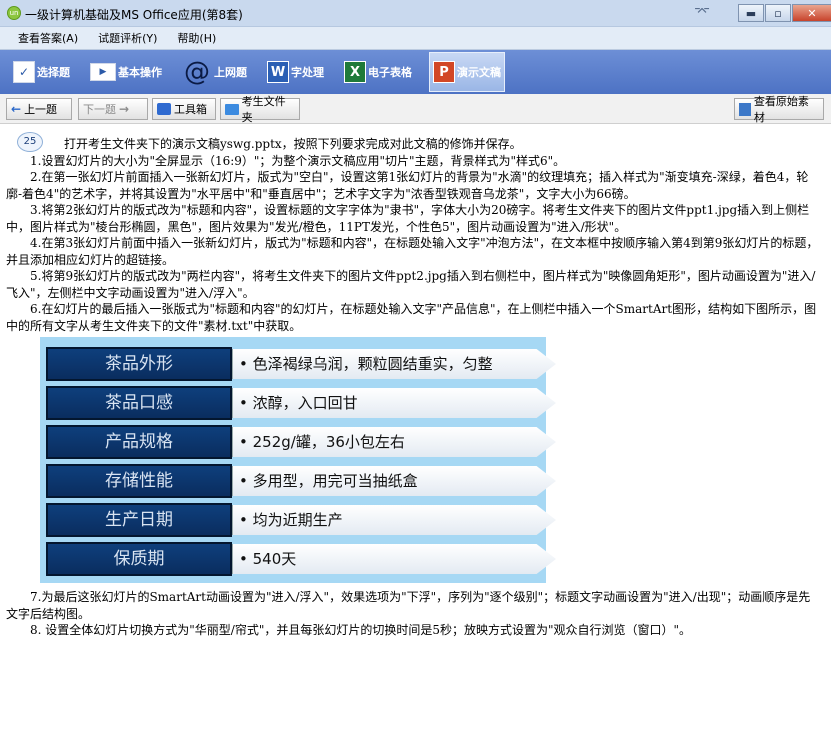 The image size is (831, 733). I want to click on smartart-row: 茶品口感 • 浓醇，入口回甘, so click(301, 403).